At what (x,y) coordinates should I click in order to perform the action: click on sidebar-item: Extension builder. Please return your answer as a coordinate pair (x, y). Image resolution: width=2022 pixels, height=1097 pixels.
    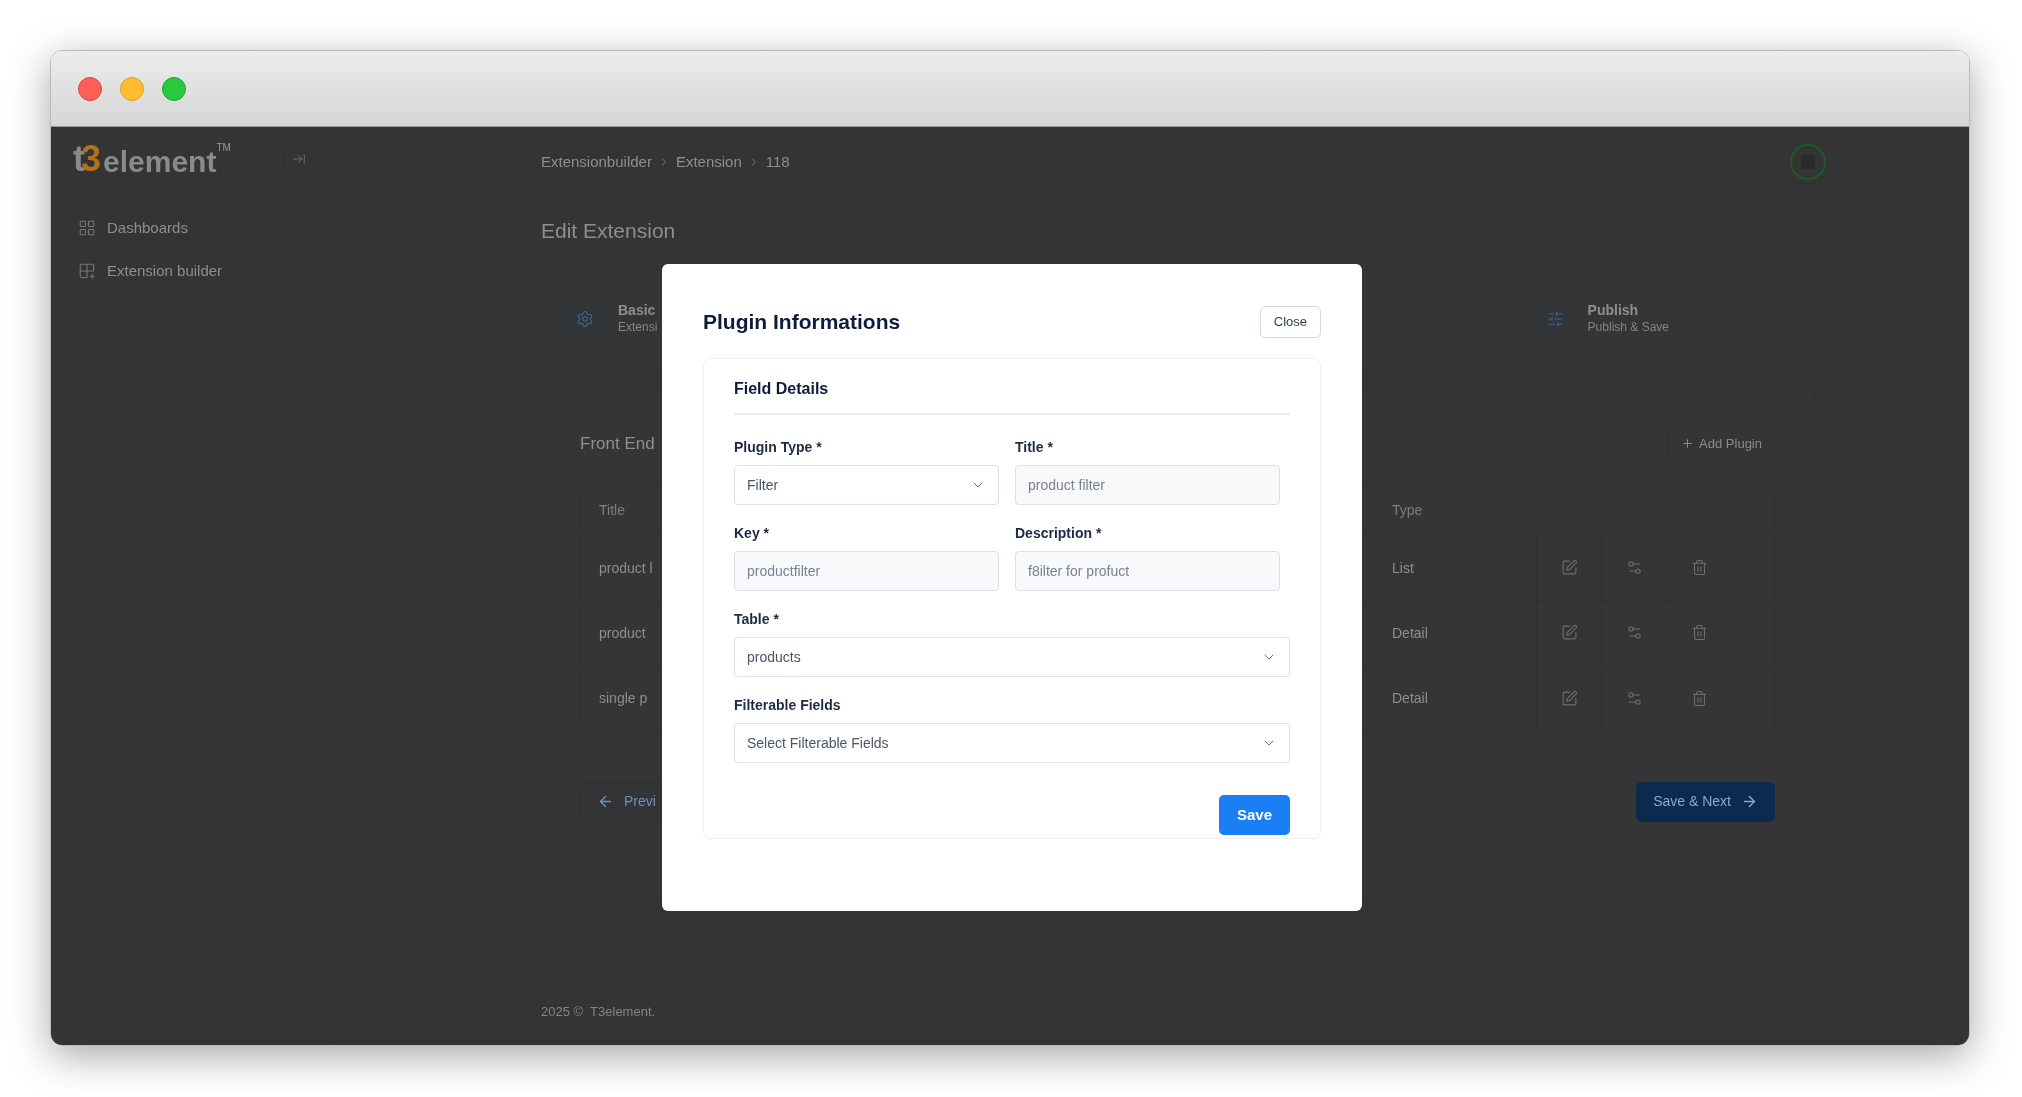
    Looking at the image, I should click on (193, 270).